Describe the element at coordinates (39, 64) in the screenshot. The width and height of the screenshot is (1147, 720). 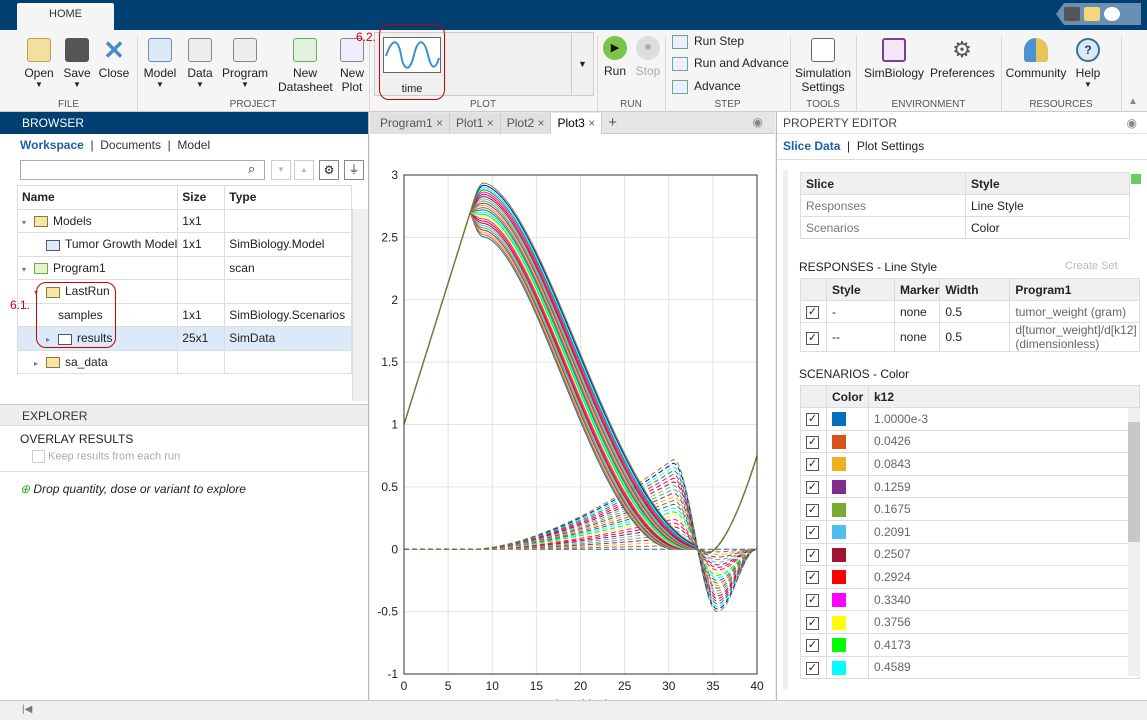
I see `open-button: Open ▼` at that location.